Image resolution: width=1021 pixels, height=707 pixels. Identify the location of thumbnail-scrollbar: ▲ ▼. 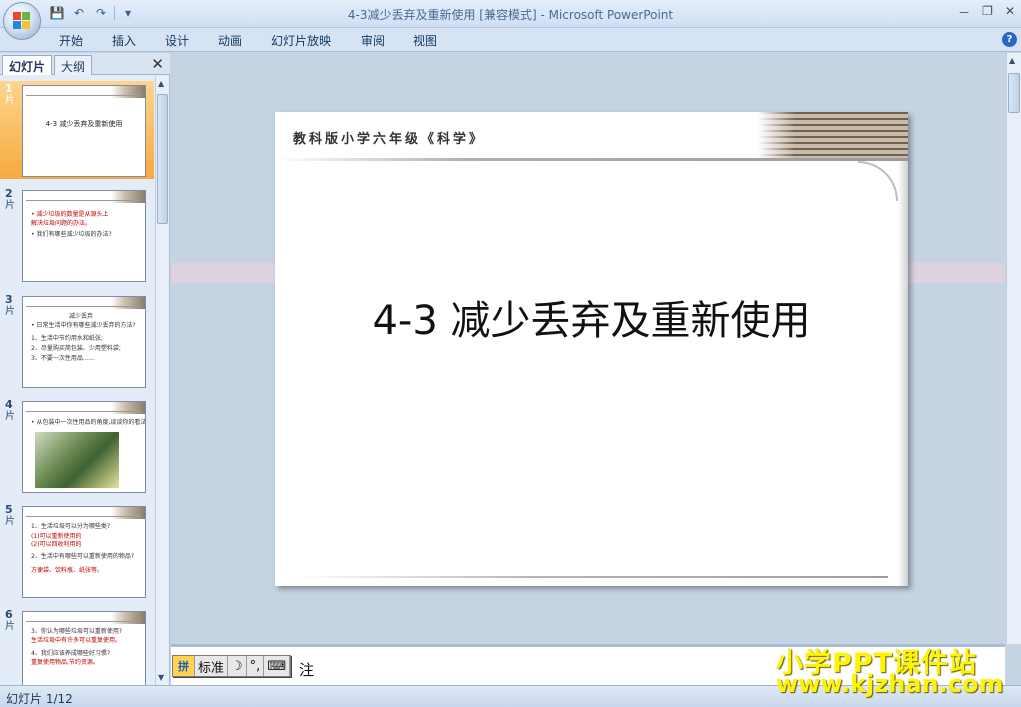
(162, 380).